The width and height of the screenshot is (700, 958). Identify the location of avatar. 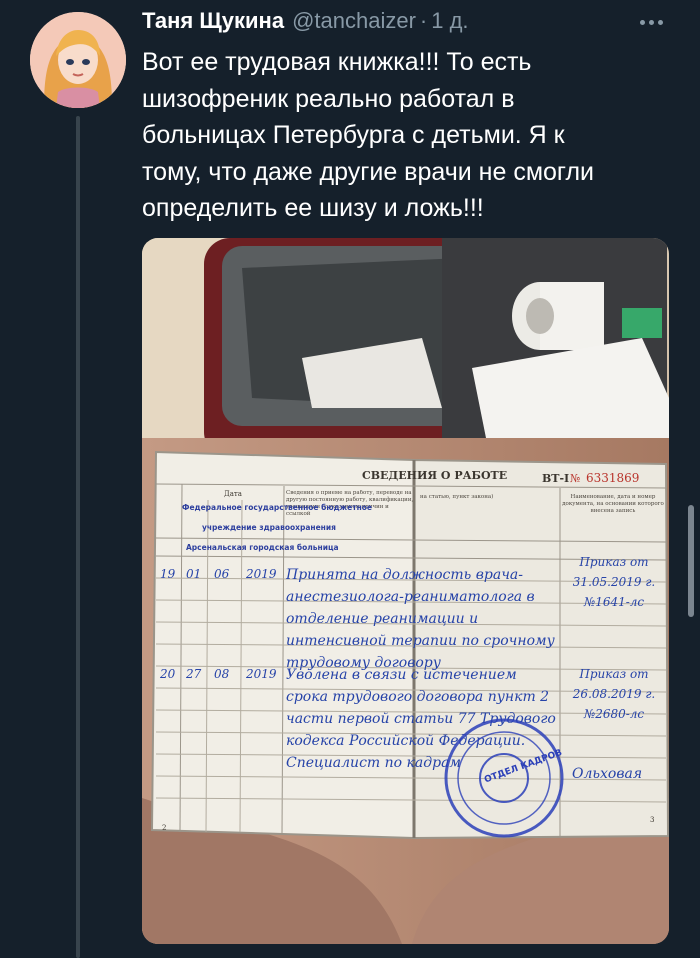
(78, 60).